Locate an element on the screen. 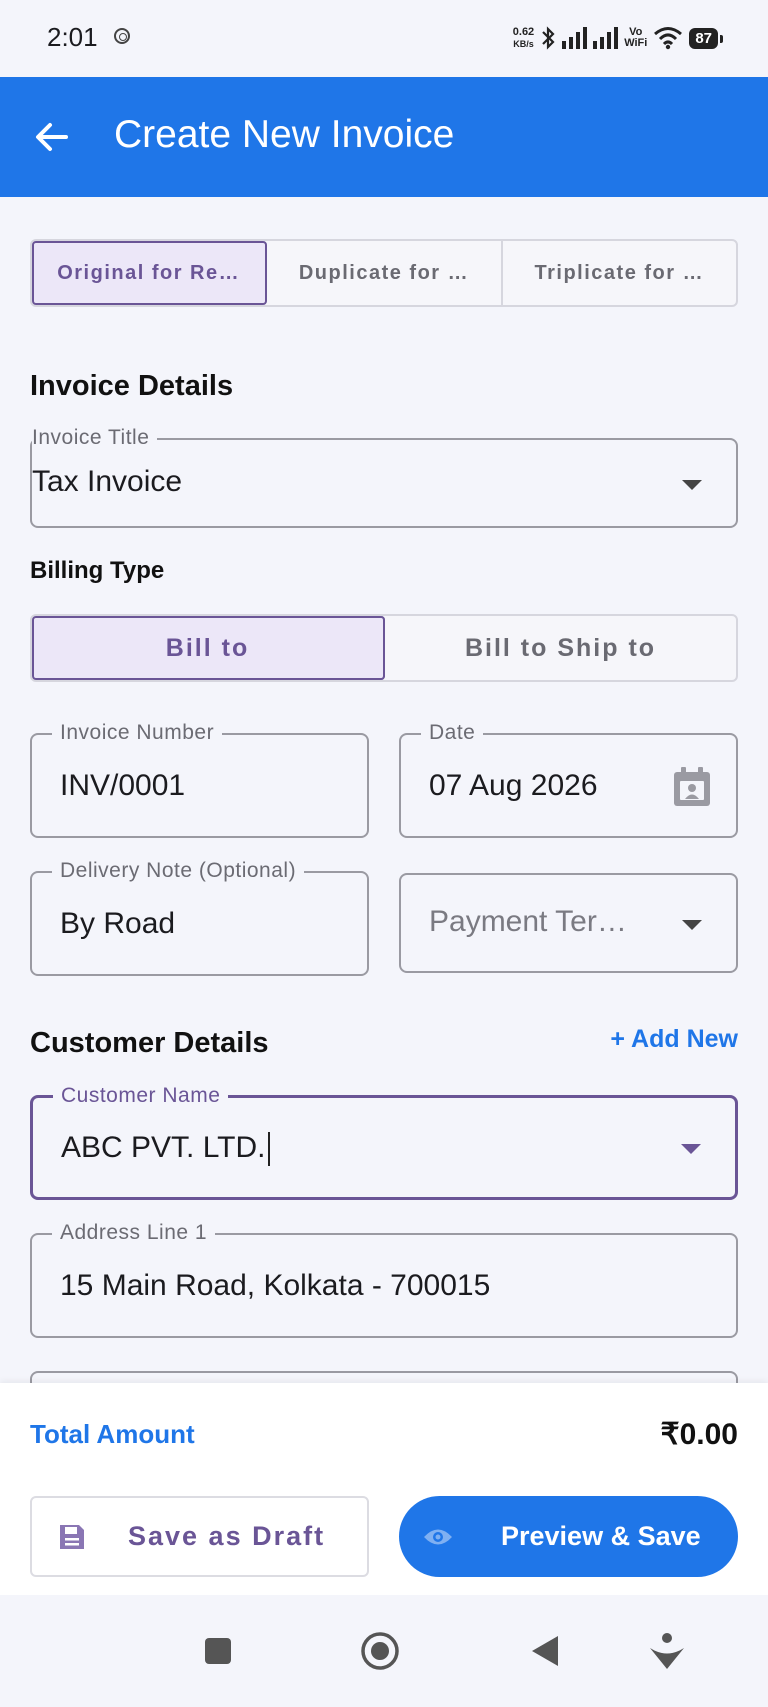 The image size is (768, 1707). total-amount-value: ₹0.00 is located at coordinates (699, 1434).